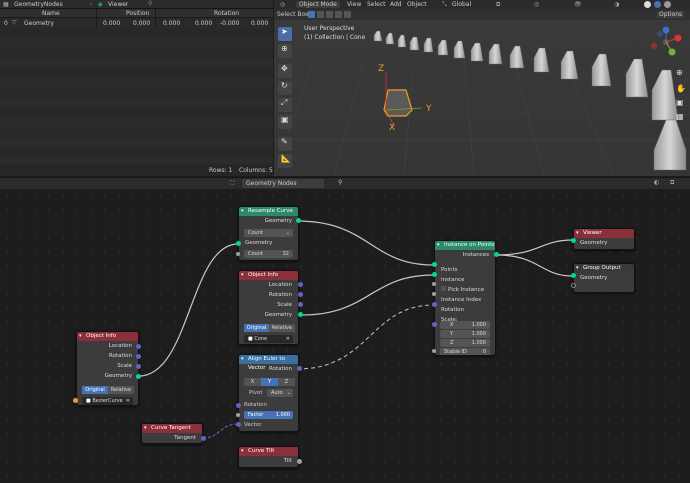 Image resolution: width=690 pixels, height=483 pixels. Describe the element at coordinates (268, 339) in the screenshot. I see `object-field: ■ Cone ✕` at that location.